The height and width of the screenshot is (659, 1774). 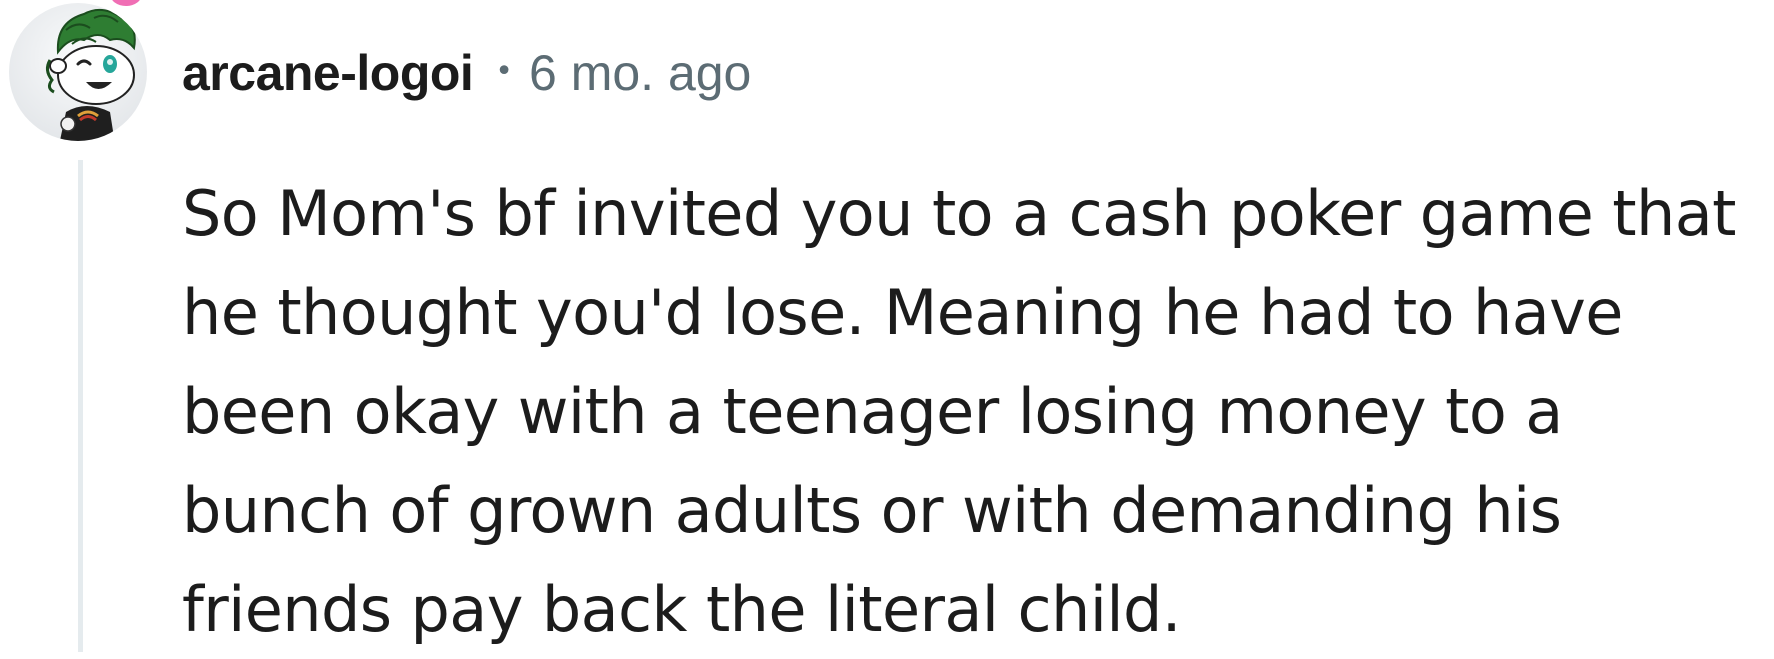 I want to click on comment-timestamp: 6 mo. ago, so click(x=640, y=73).